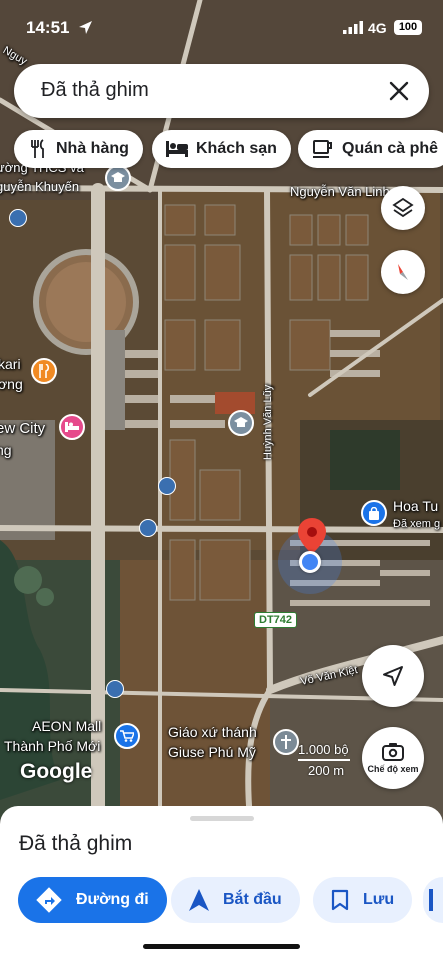 Image resolution: width=443 pixels, height=959 pixels. I want to click on search-bar: Đã thả ghim, so click(221, 91).